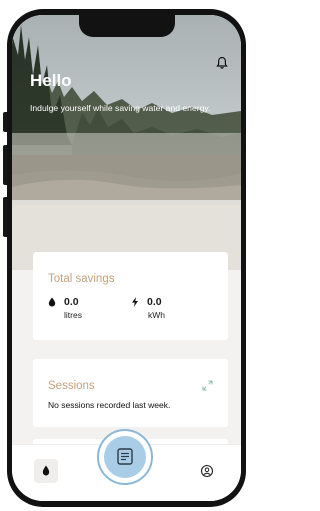 The image size is (320, 511). I want to click on expand-icon, so click(207, 385).